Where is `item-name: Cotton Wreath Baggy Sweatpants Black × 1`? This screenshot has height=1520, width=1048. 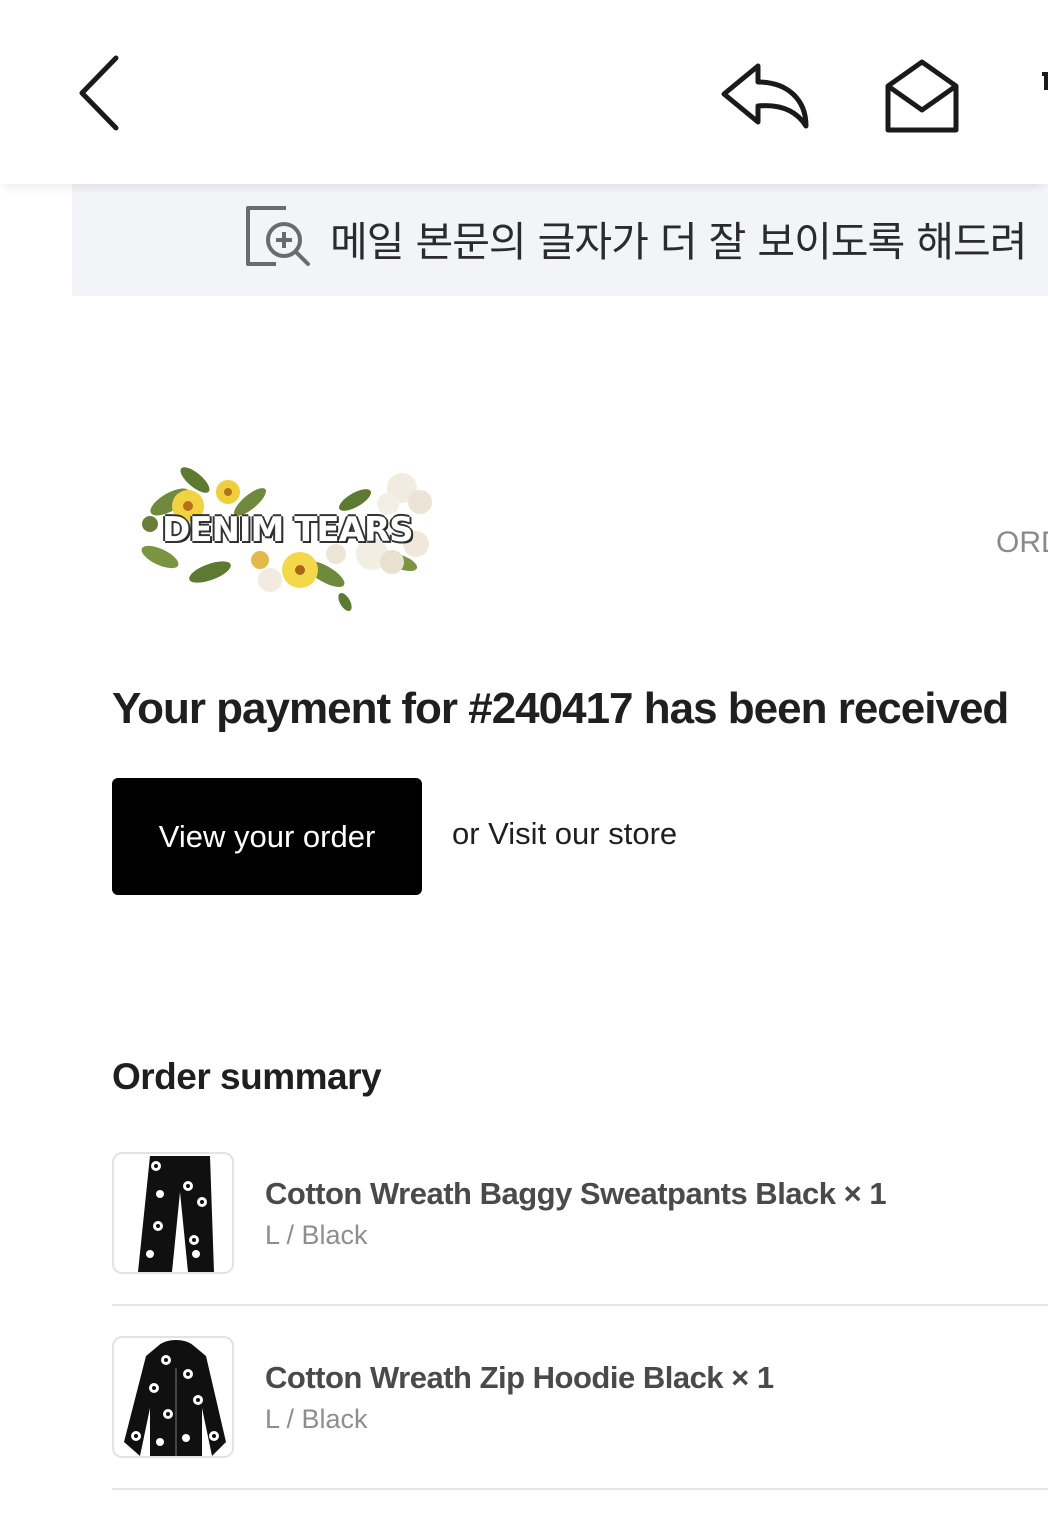 item-name: Cotton Wreath Baggy Sweatpants Black × 1 is located at coordinates (576, 1194).